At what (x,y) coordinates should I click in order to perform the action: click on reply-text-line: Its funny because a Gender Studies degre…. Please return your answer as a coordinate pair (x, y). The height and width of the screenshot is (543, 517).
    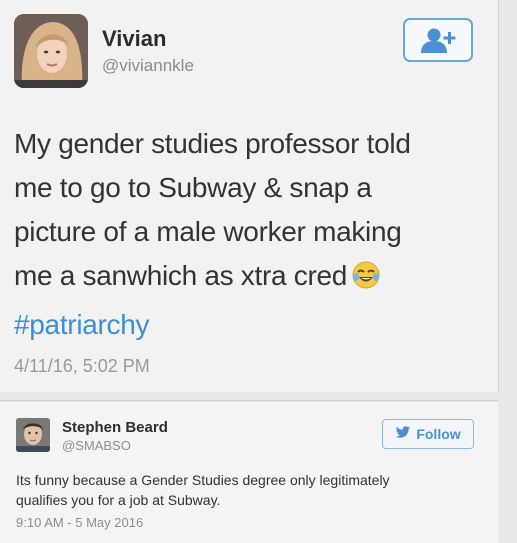
    Looking at the image, I should click on (203, 480).